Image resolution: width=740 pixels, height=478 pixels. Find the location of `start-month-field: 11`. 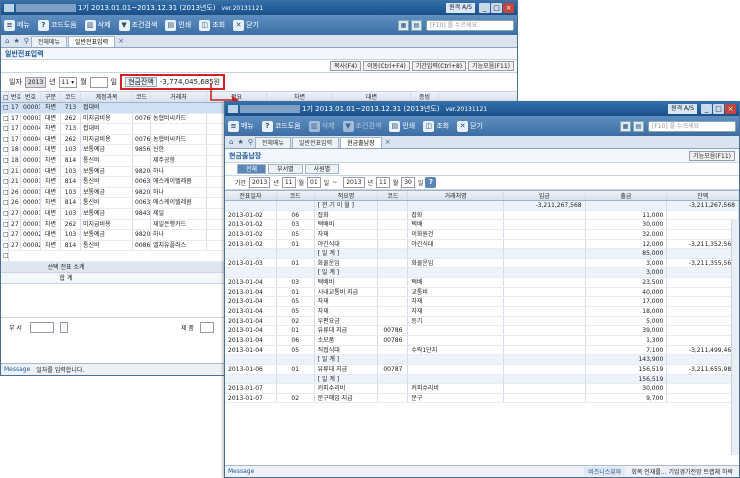

start-month-field: 11 is located at coordinates (288, 182).